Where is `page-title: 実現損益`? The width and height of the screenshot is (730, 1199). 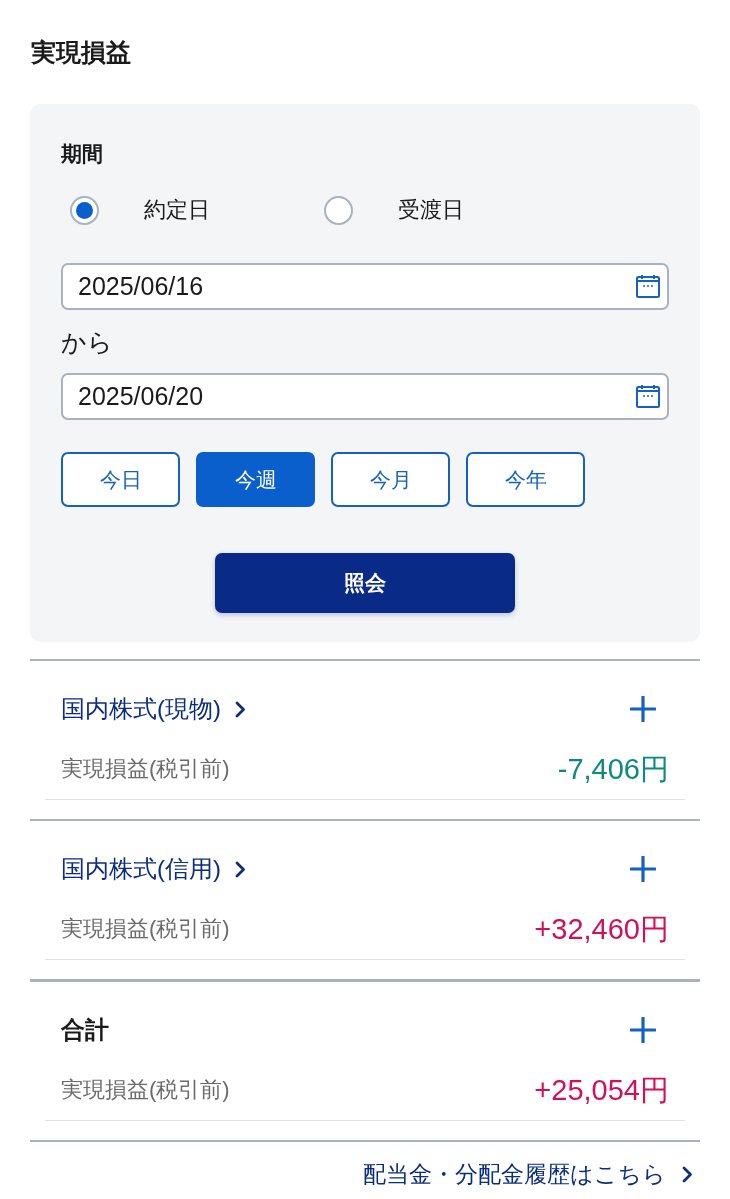
page-title: 実現損益 is located at coordinates (81, 52).